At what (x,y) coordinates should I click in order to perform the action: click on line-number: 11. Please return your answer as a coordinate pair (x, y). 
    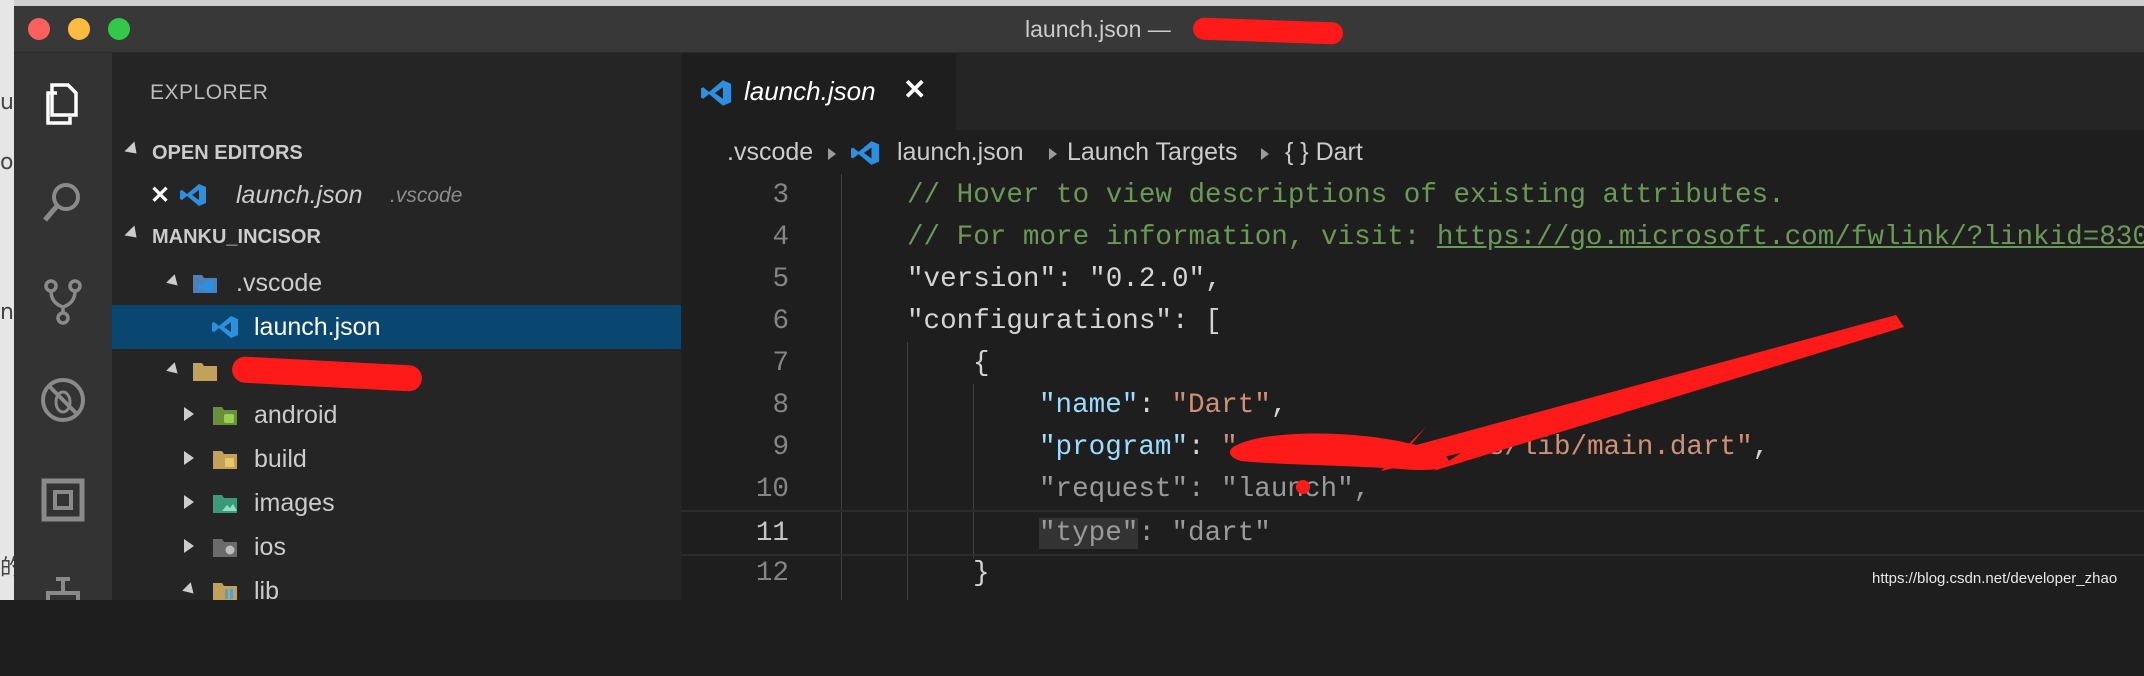
    Looking at the image, I should click on (772, 533).